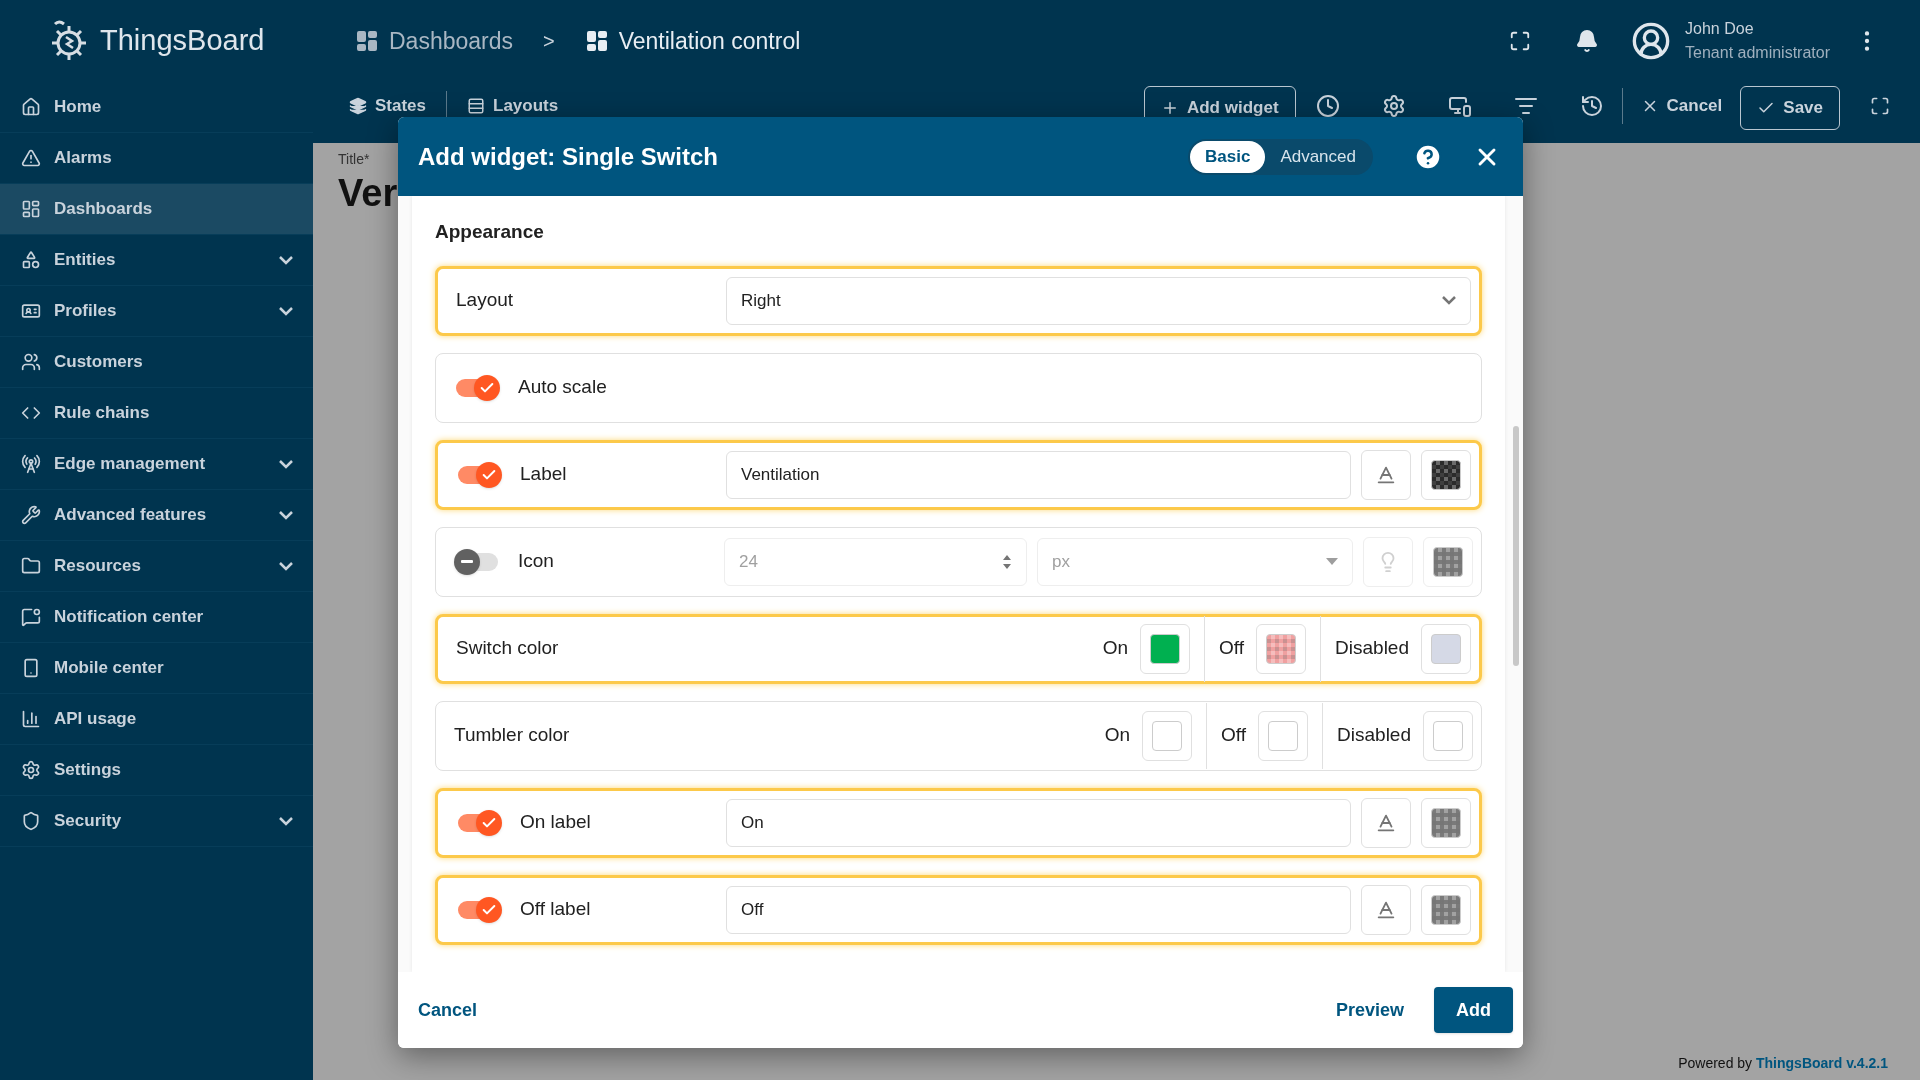 The image size is (1920, 1080). I want to click on phone-icon, so click(31, 668).